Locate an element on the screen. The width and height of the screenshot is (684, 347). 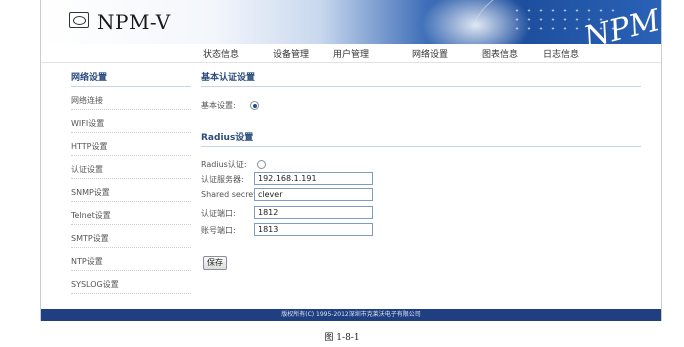
nav-device: 设备管理 is located at coordinates (291, 53).